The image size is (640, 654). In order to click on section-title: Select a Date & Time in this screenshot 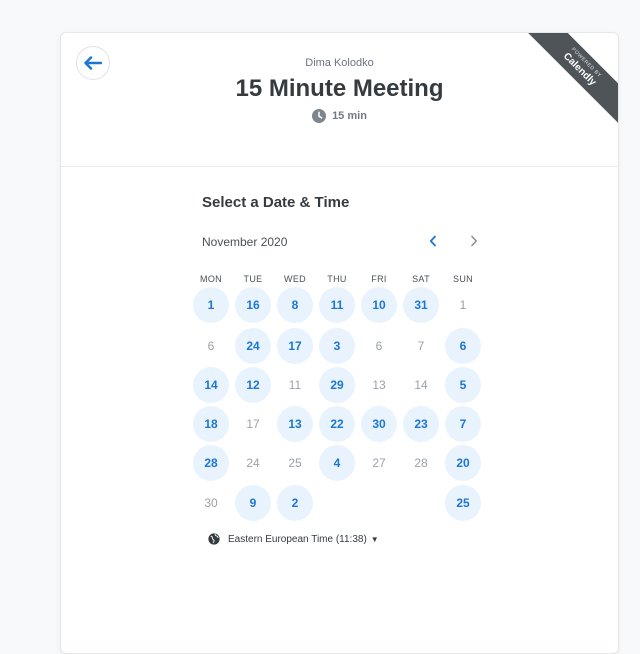, I will do `click(276, 202)`.